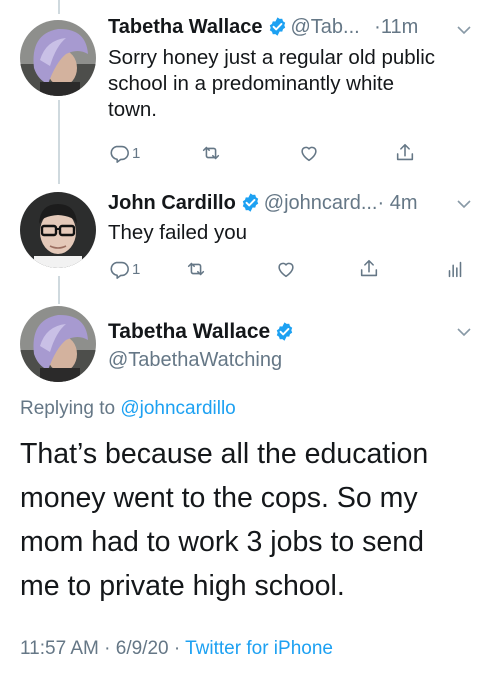 The height and width of the screenshot is (680, 489). I want to click on tweet-meta: 11:57 AM · 6/9/20 · Twitter for iPhone, so click(176, 649).